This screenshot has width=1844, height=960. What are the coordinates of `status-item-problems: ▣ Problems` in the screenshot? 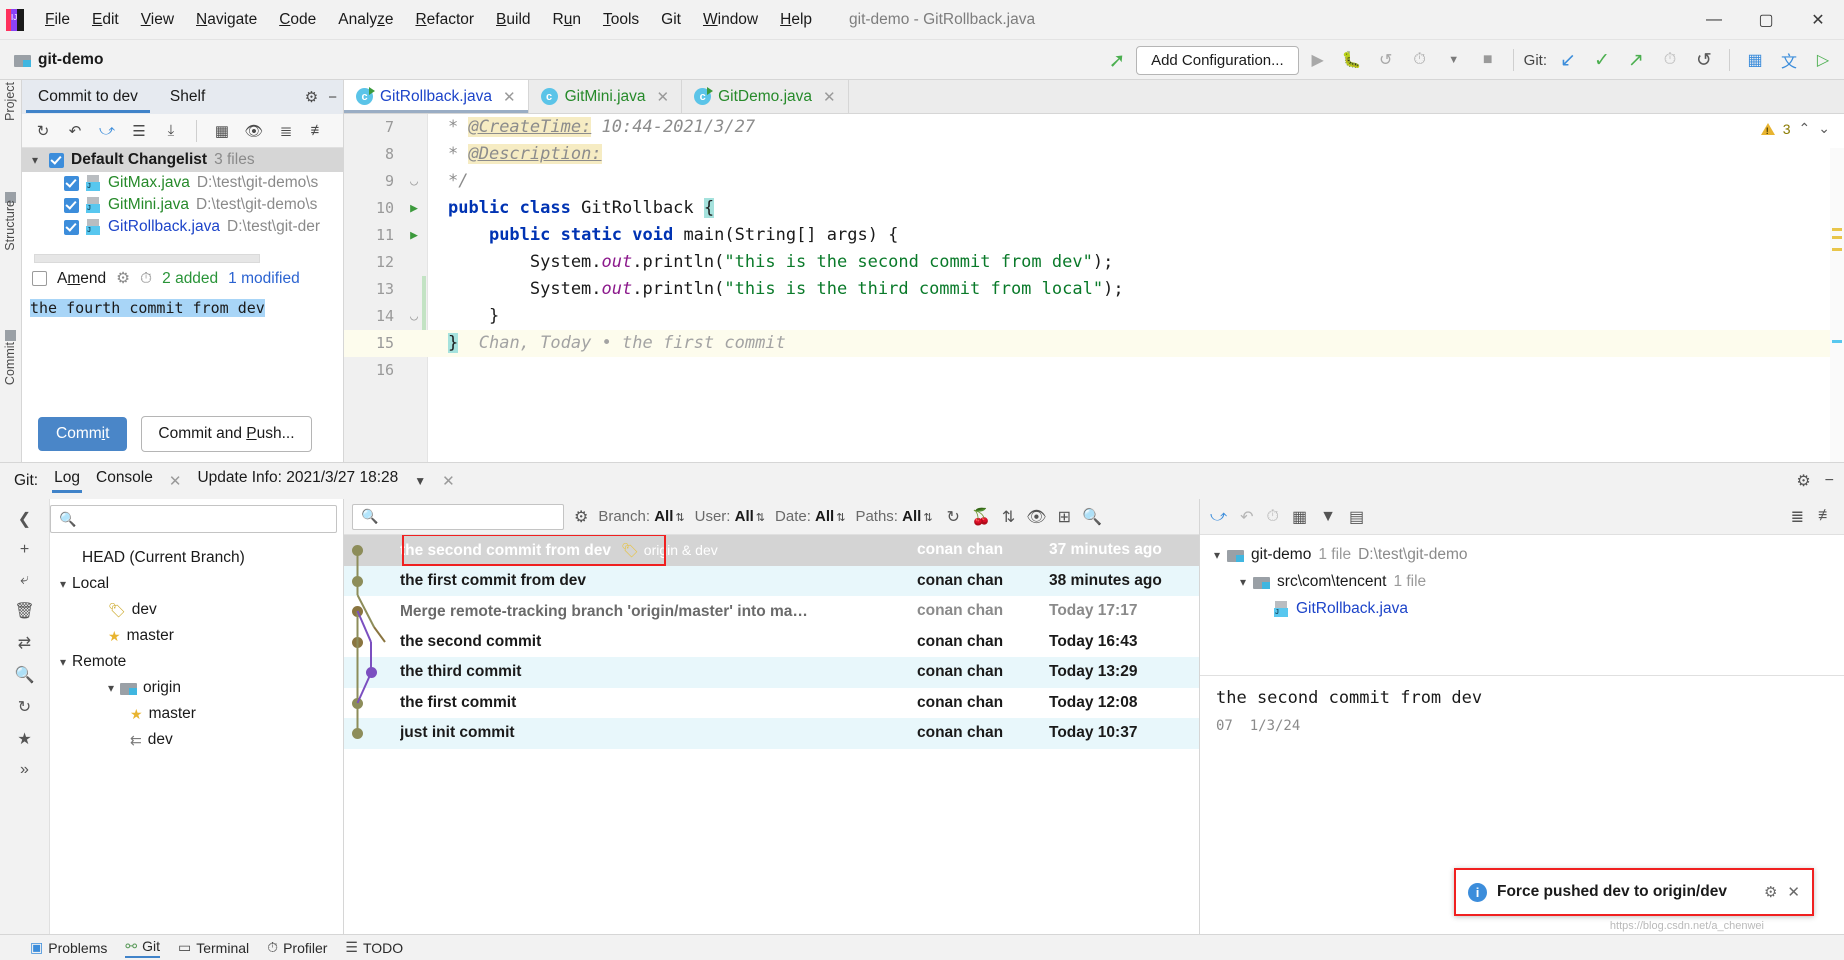 It's located at (68, 947).